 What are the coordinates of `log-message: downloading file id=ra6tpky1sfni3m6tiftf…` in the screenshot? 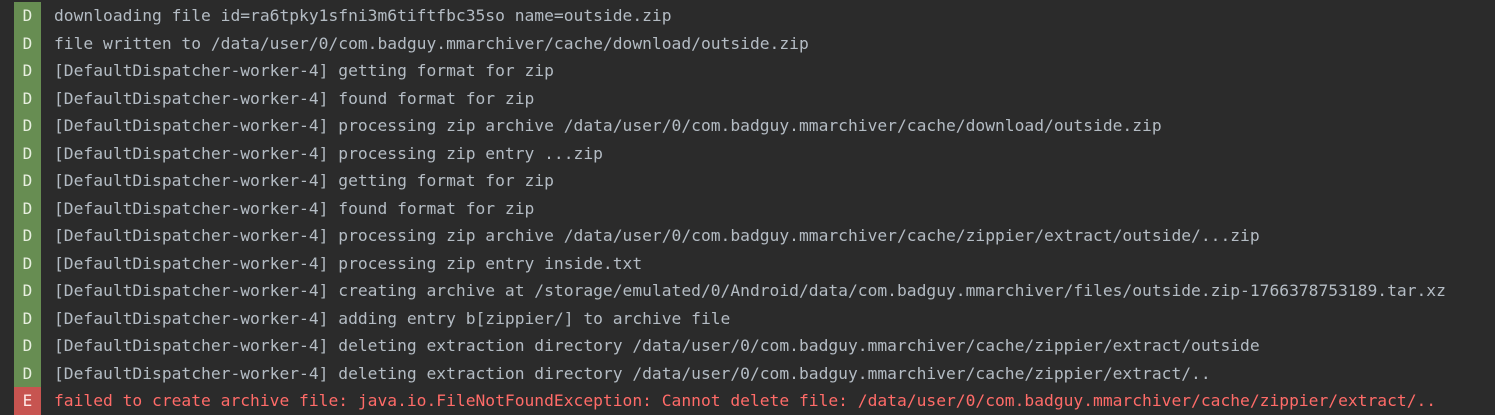 It's located at (363, 15).